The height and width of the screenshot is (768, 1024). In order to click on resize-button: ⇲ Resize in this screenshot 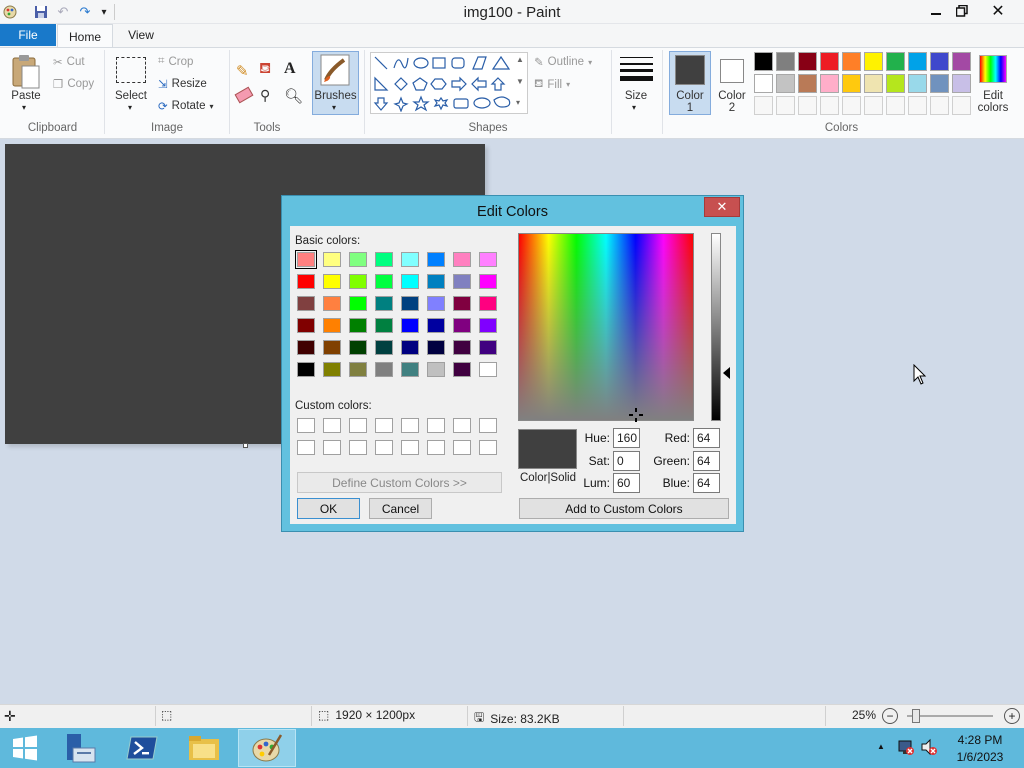, I will do `click(182, 84)`.